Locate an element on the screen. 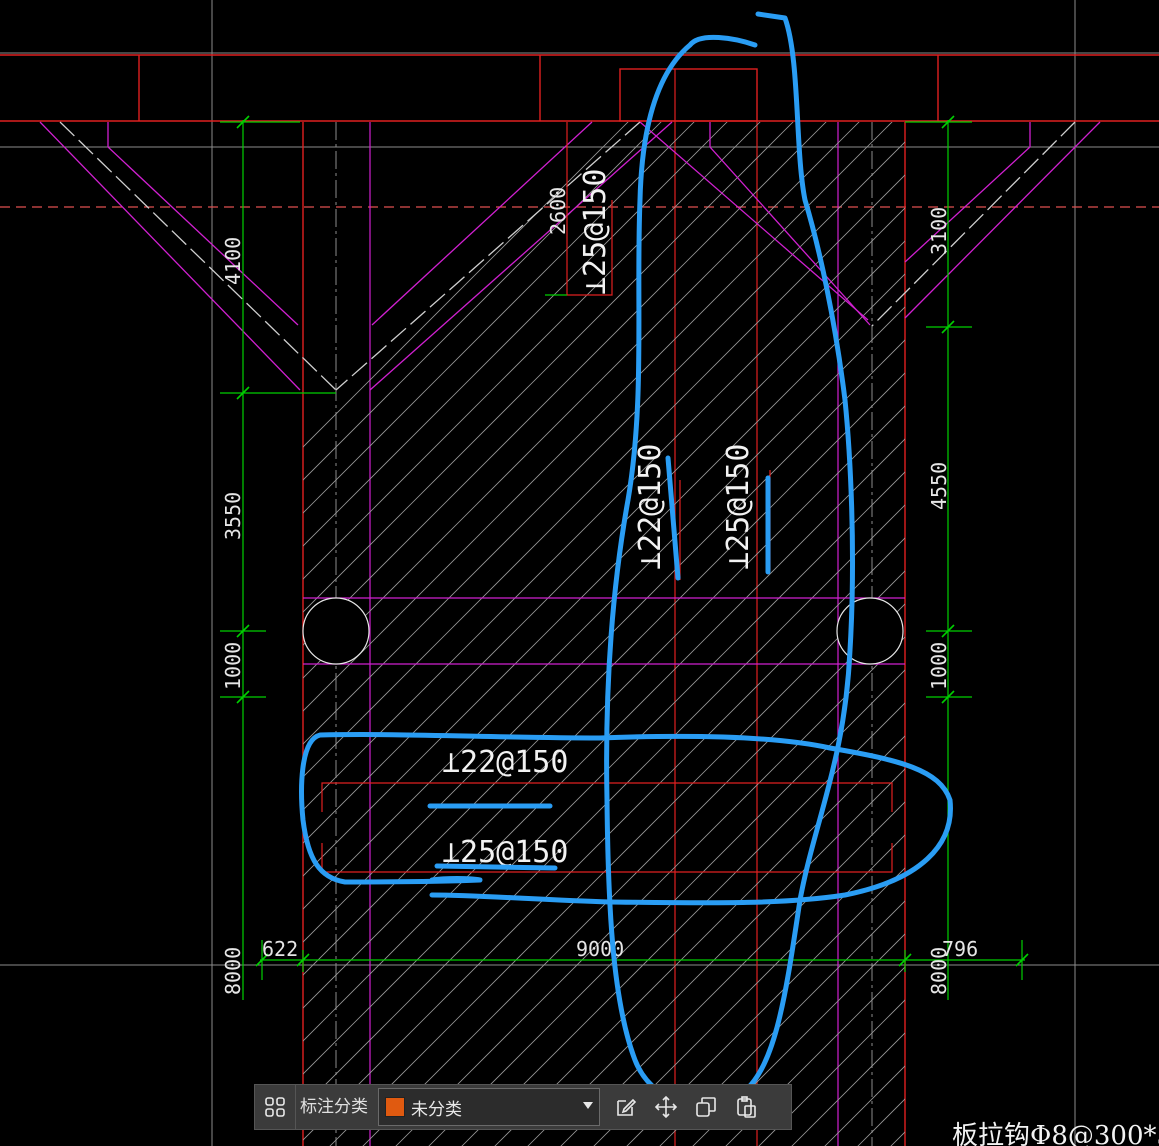 The image size is (1159, 1146). rebar-label-mid-right: ⊥25@150 is located at coordinates (738, 507).